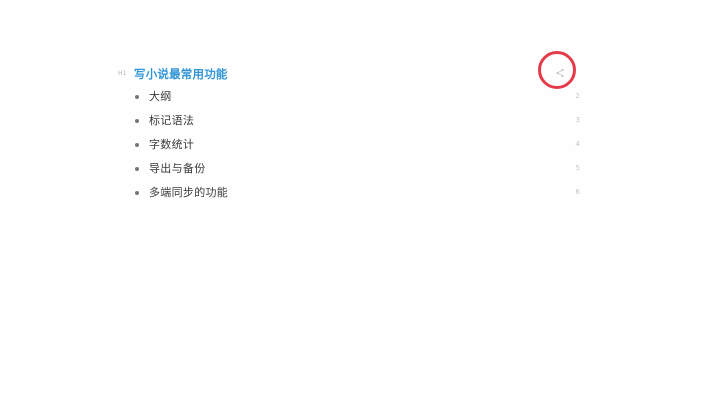  Describe the element at coordinates (172, 144) in the screenshot. I see `list-item-text: 字数统计` at that location.